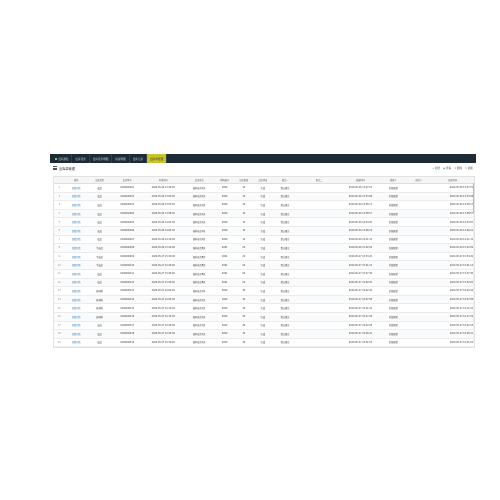  I want to click on tab-3: 拣货明细, so click(121, 158).